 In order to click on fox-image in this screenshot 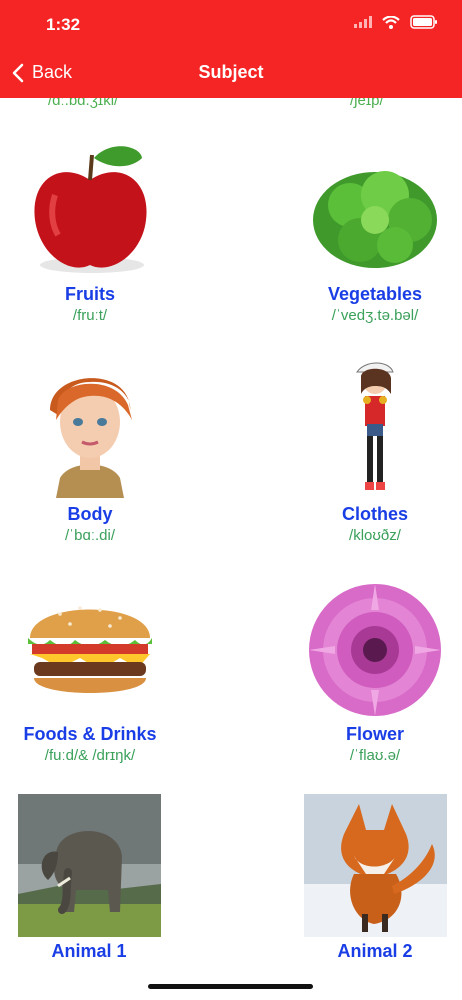, I will do `click(375, 865)`.